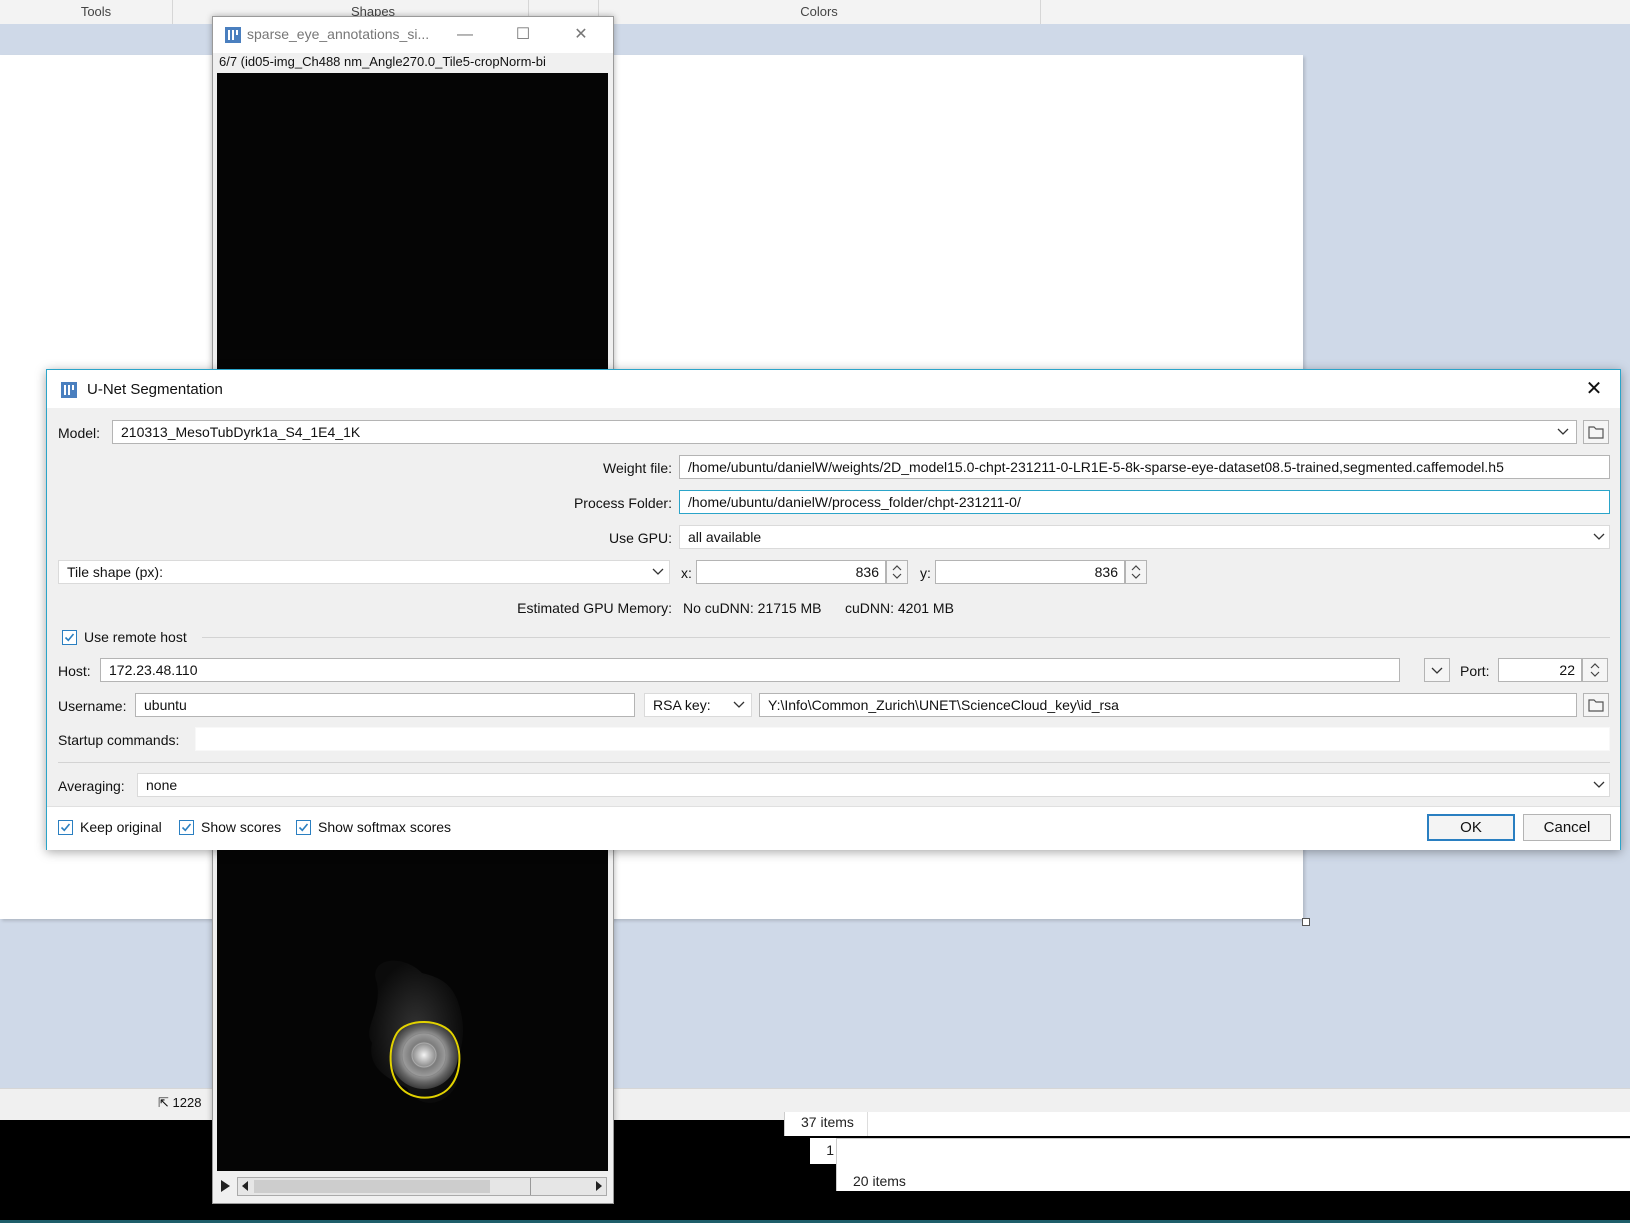 This screenshot has height=1223, width=1630. What do you see at coordinates (1106, 572) in the screenshot?
I see `tile-y-value: 836` at bounding box center [1106, 572].